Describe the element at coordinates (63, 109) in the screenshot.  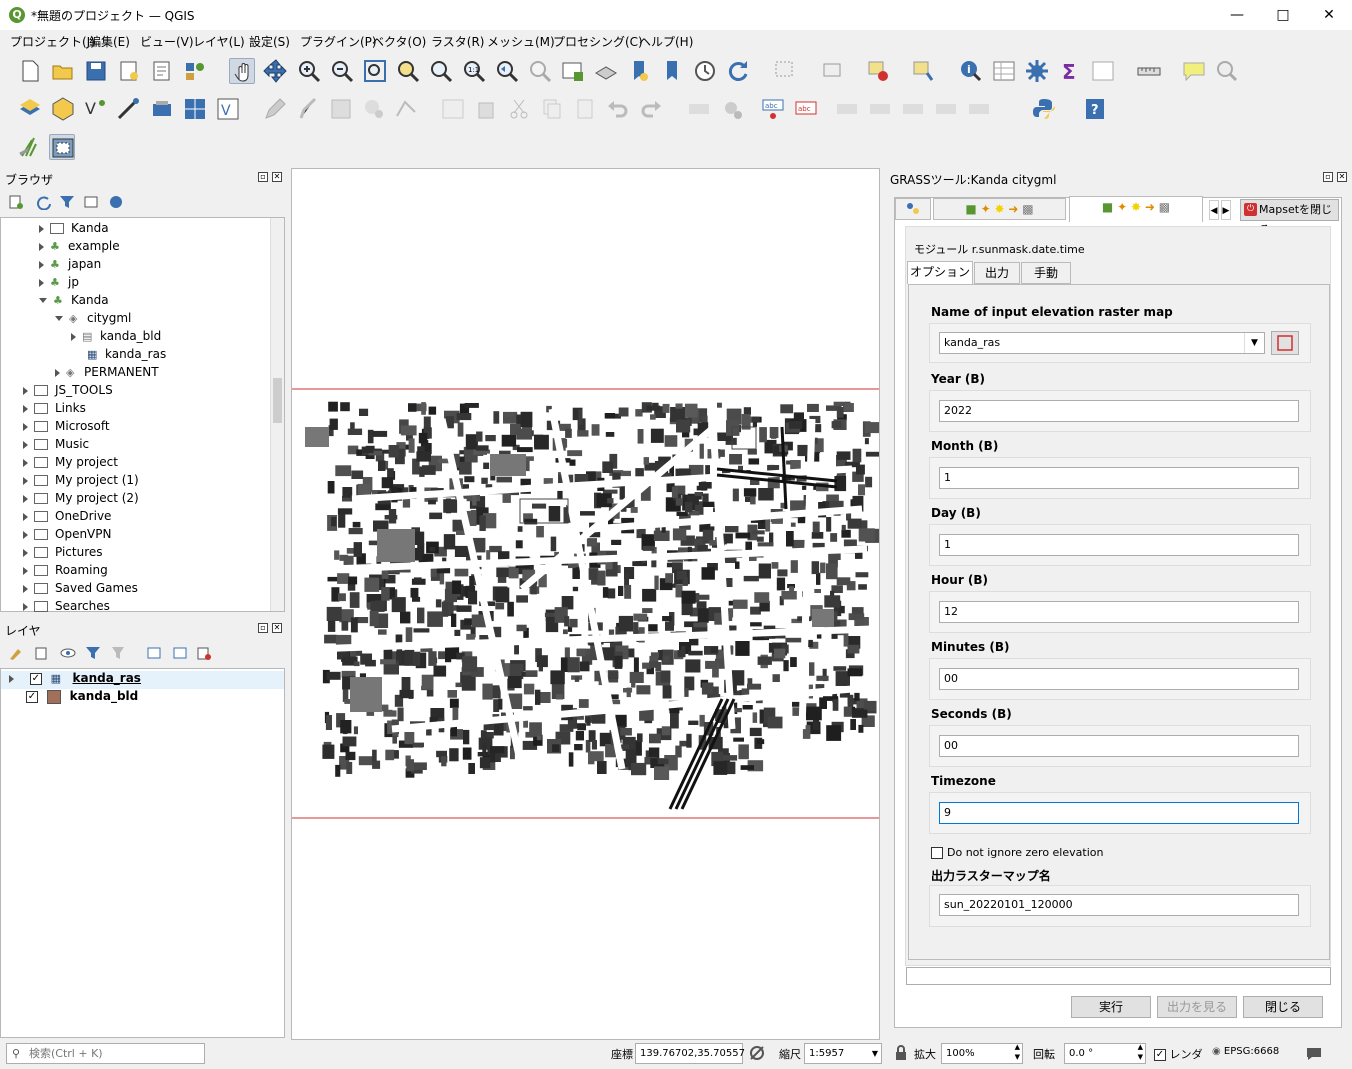
I see `new-geopackage-layer-icon` at that location.